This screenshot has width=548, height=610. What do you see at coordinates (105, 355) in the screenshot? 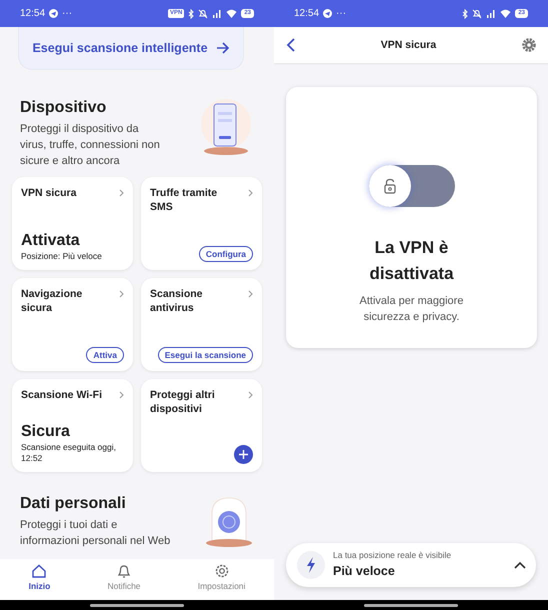
I see `action-button: Attiva` at bounding box center [105, 355].